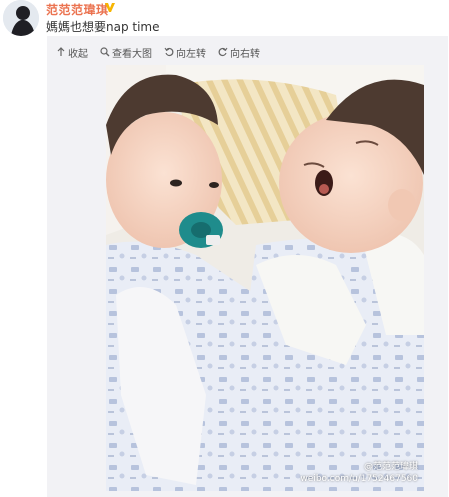 The height and width of the screenshot is (497, 449). Describe the element at coordinates (77, 9) in the screenshot. I see `username-link: 范范范瑋琪` at that location.